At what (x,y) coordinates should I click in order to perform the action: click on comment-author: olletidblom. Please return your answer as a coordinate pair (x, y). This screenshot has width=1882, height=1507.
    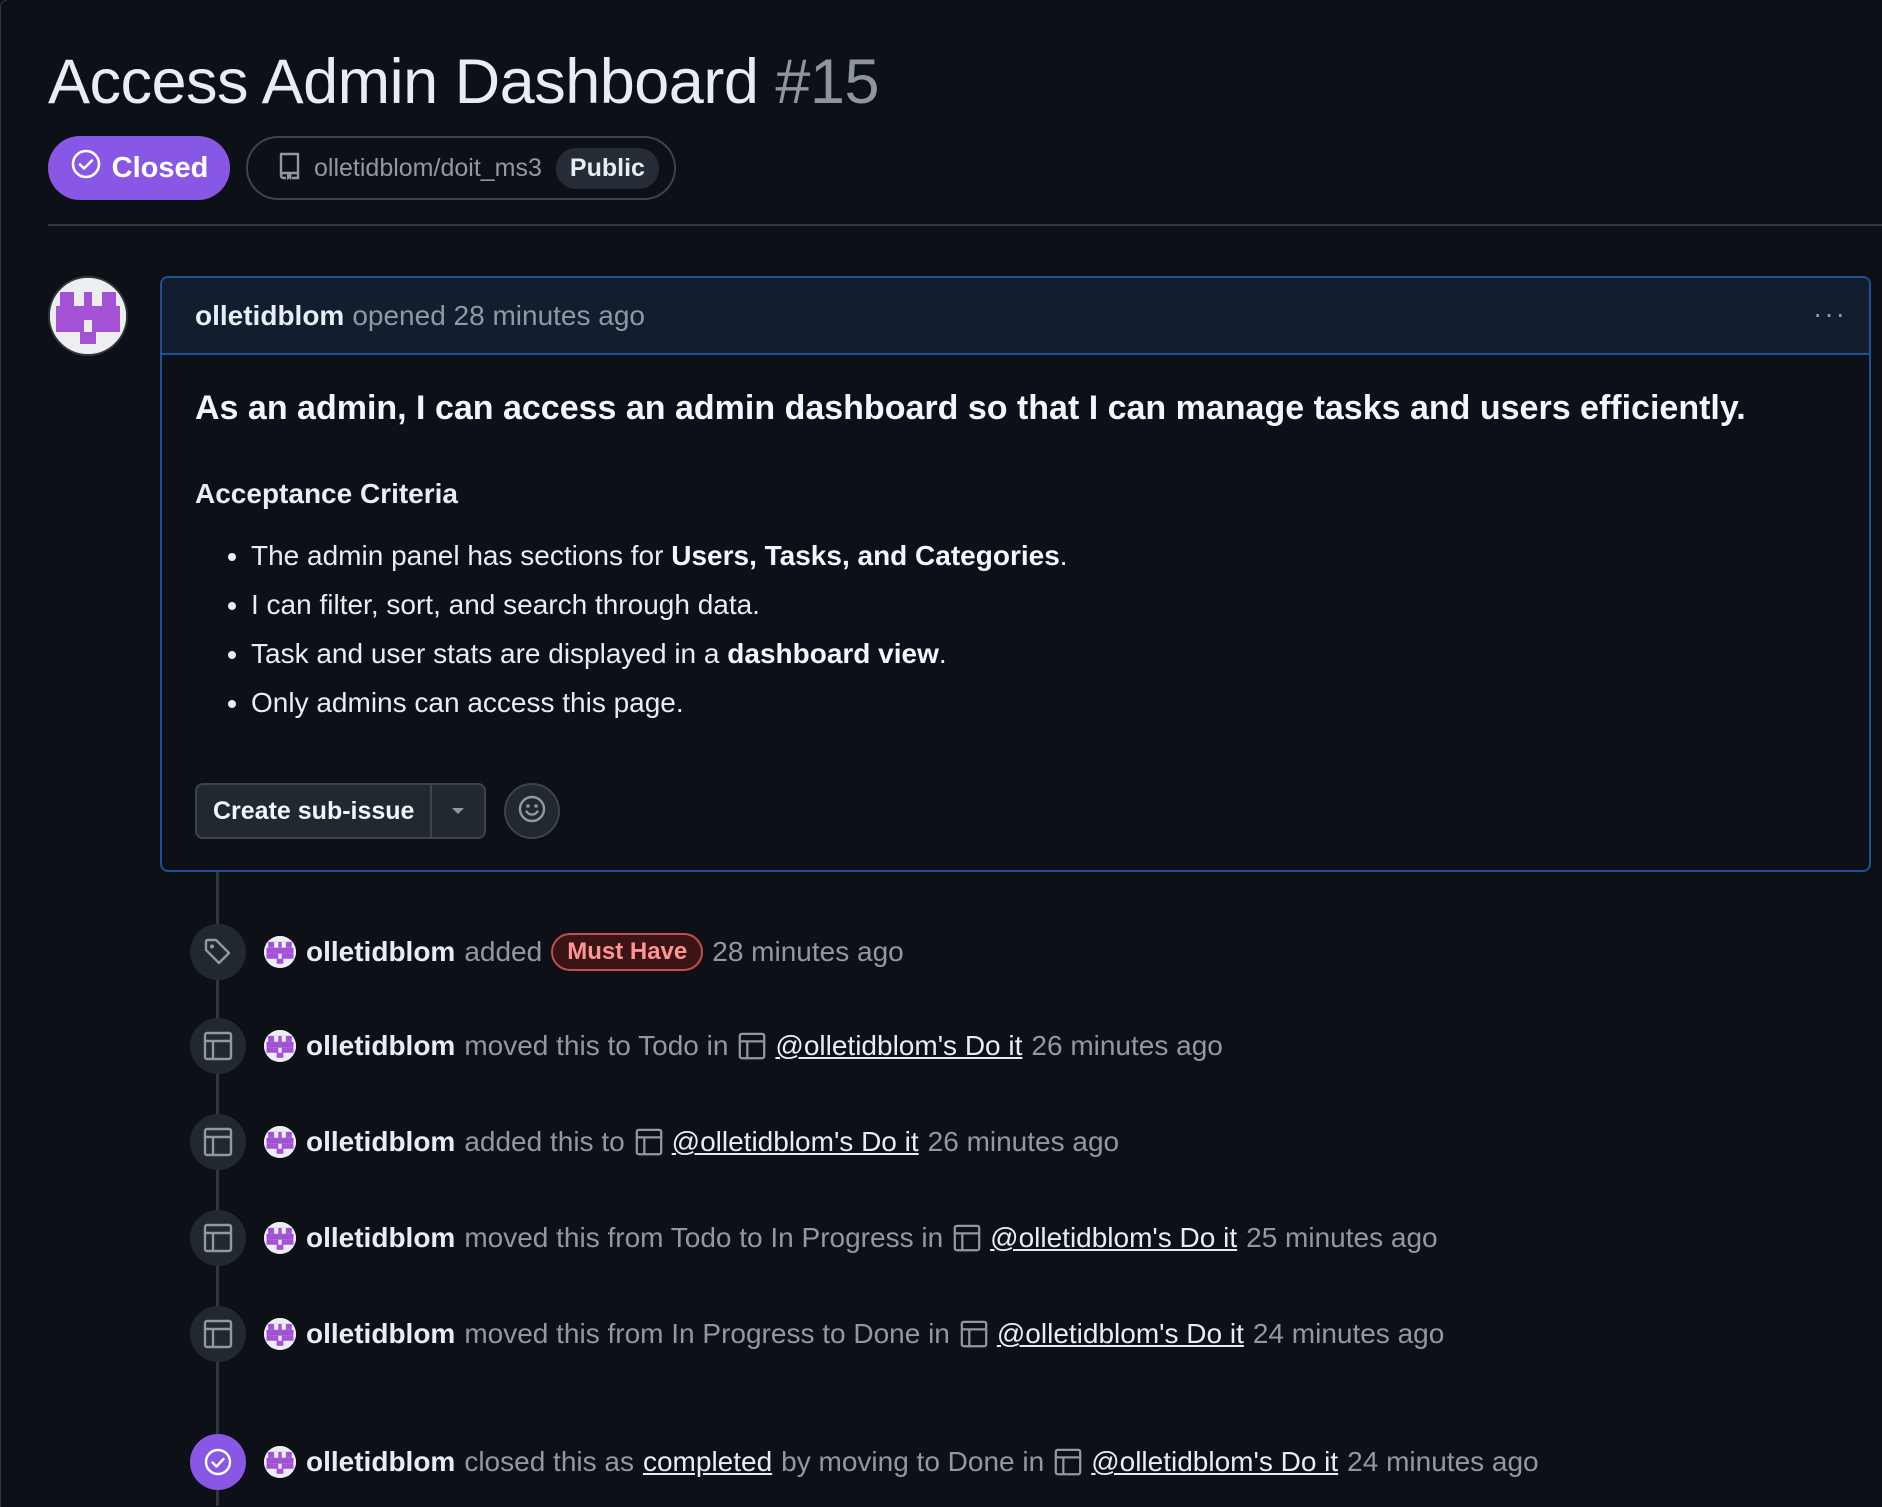
    Looking at the image, I should click on (269, 316).